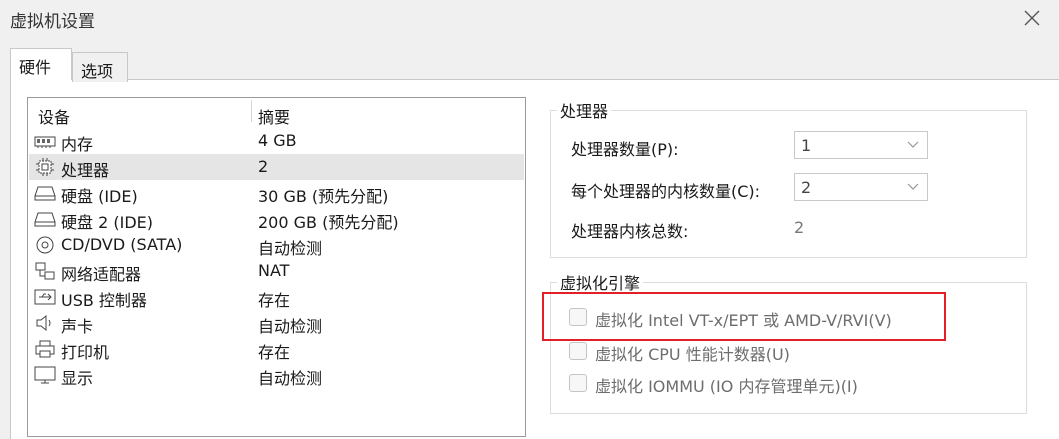 This screenshot has width=1059, height=439. Describe the element at coordinates (77, 378) in the screenshot. I see `device-name: 显示` at that location.